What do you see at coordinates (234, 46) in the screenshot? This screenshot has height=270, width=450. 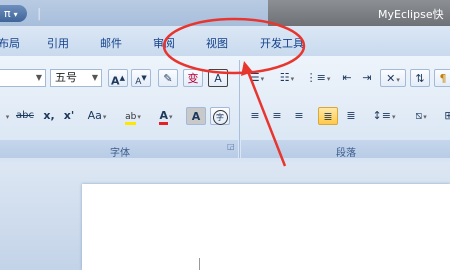 I see `highlight-ellipse` at bounding box center [234, 46].